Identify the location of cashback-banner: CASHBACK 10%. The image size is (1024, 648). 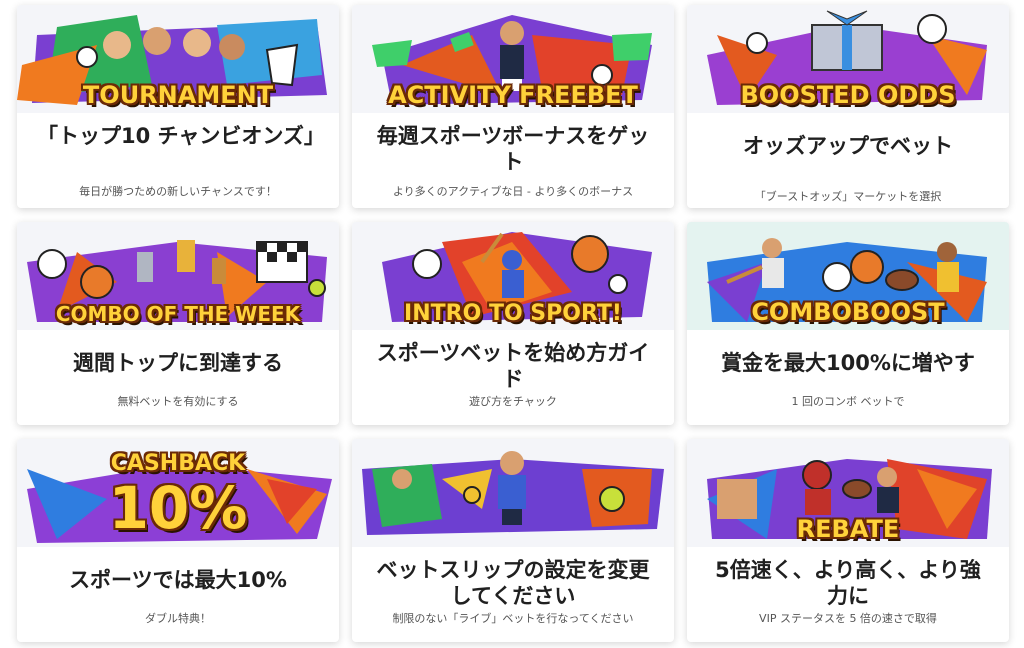
(178, 493).